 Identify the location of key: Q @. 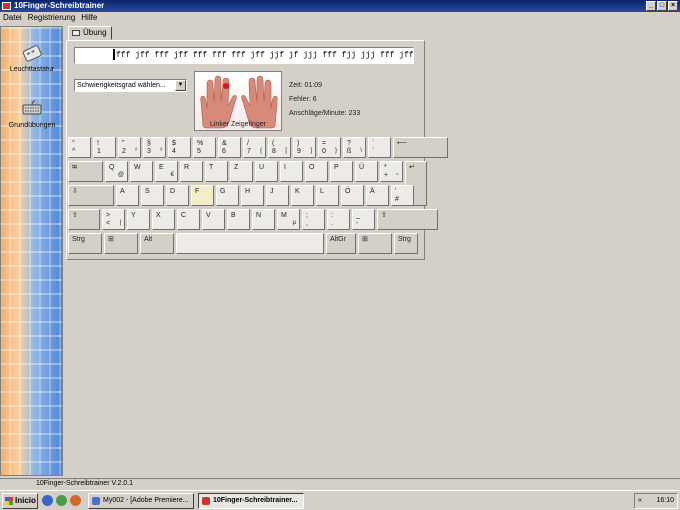
(116, 171).